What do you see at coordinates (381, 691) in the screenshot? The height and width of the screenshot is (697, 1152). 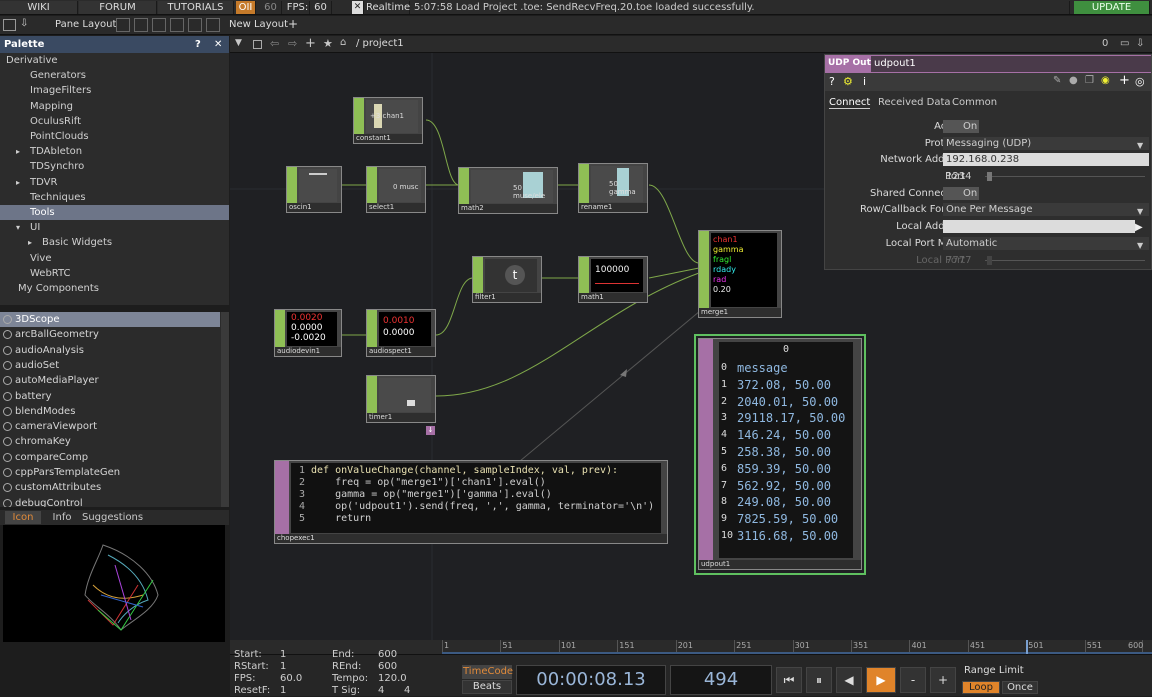 I see `tsig-numerator: 4` at bounding box center [381, 691].